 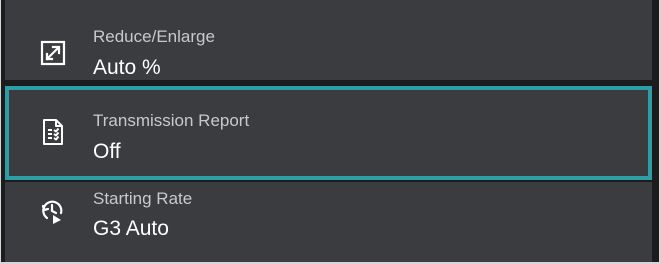 What do you see at coordinates (53, 53) in the screenshot?
I see `resize-icon` at bounding box center [53, 53].